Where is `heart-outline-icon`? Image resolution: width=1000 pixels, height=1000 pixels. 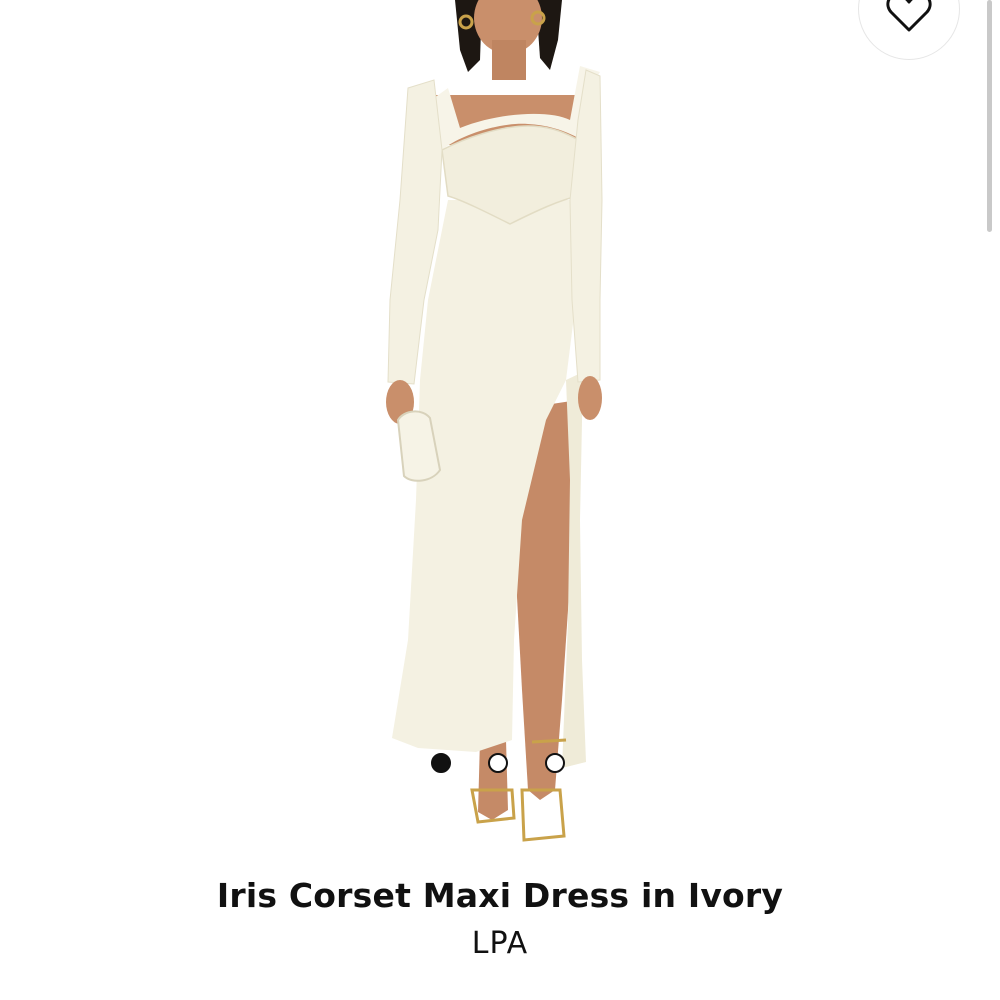 heart-outline-icon is located at coordinates (909, 16).